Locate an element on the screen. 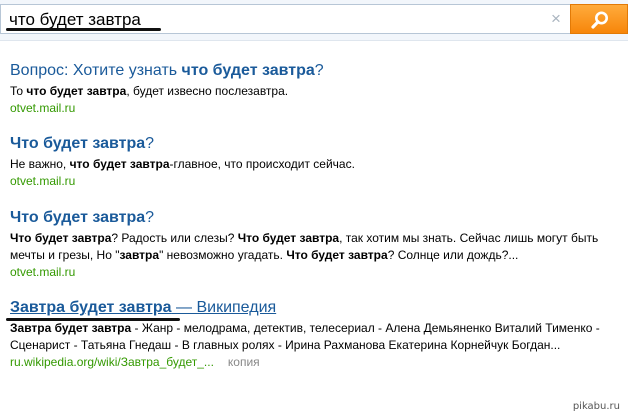 The image size is (628, 414). snippet-run: , будет извесно послезавтра. is located at coordinates (207, 91).